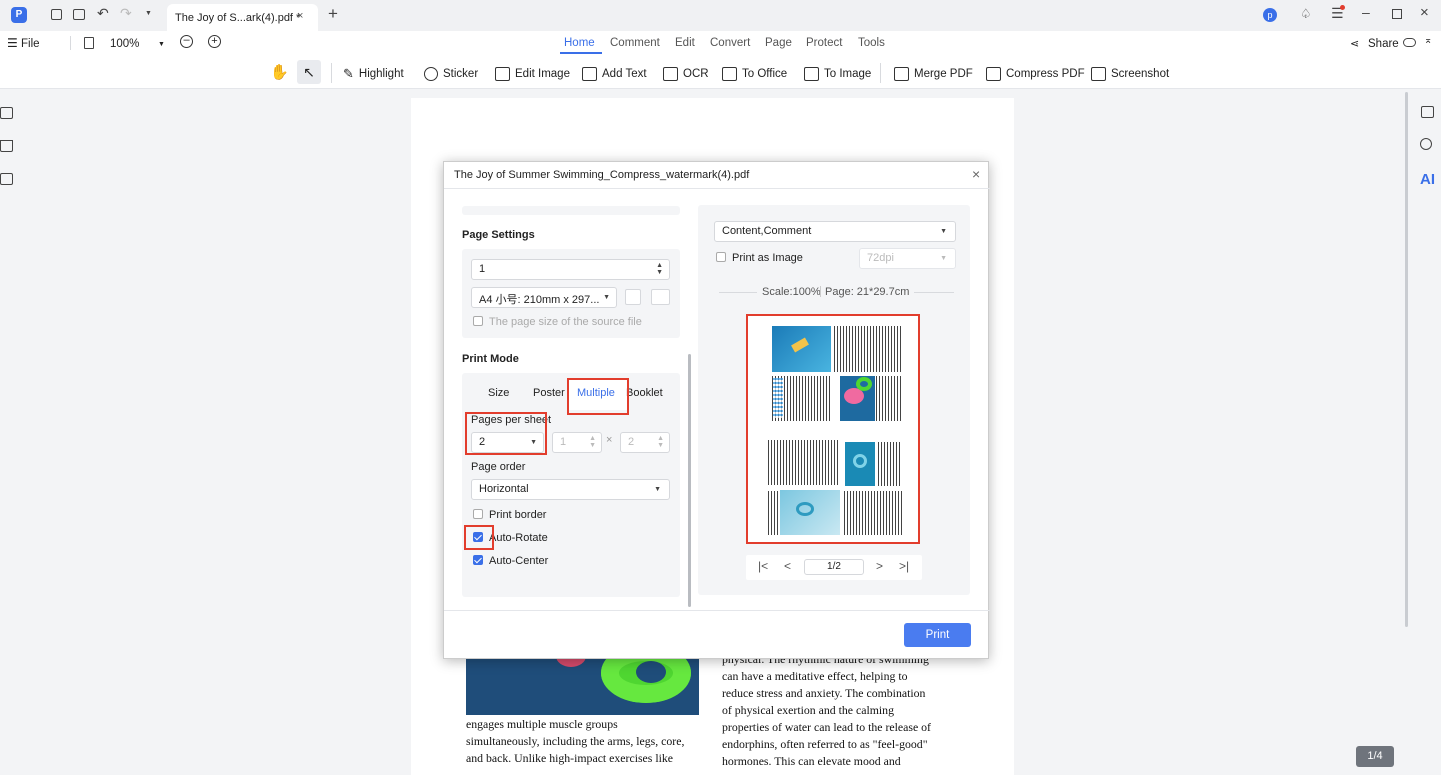 Image resolution: width=1441 pixels, height=775 pixels. Describe the element at coordinates (907, 258) in the screenshot. I see `dpi-select: 72dpi ▼` at that location.